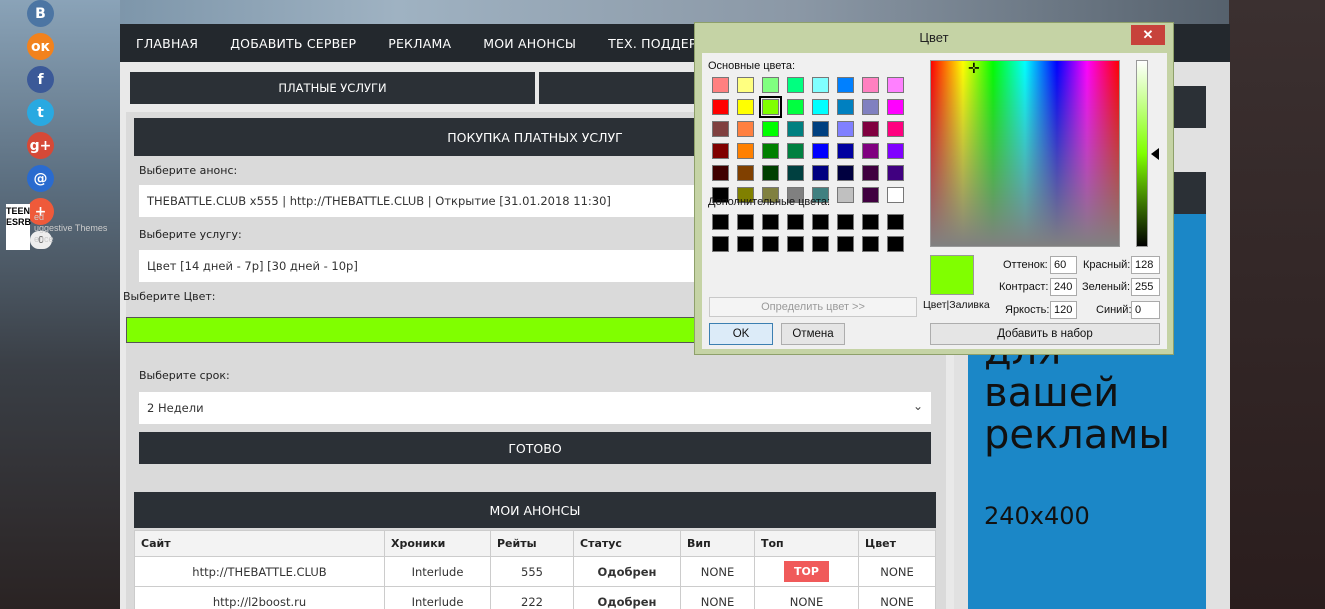  I want to click on background-left, so click(60, 304).